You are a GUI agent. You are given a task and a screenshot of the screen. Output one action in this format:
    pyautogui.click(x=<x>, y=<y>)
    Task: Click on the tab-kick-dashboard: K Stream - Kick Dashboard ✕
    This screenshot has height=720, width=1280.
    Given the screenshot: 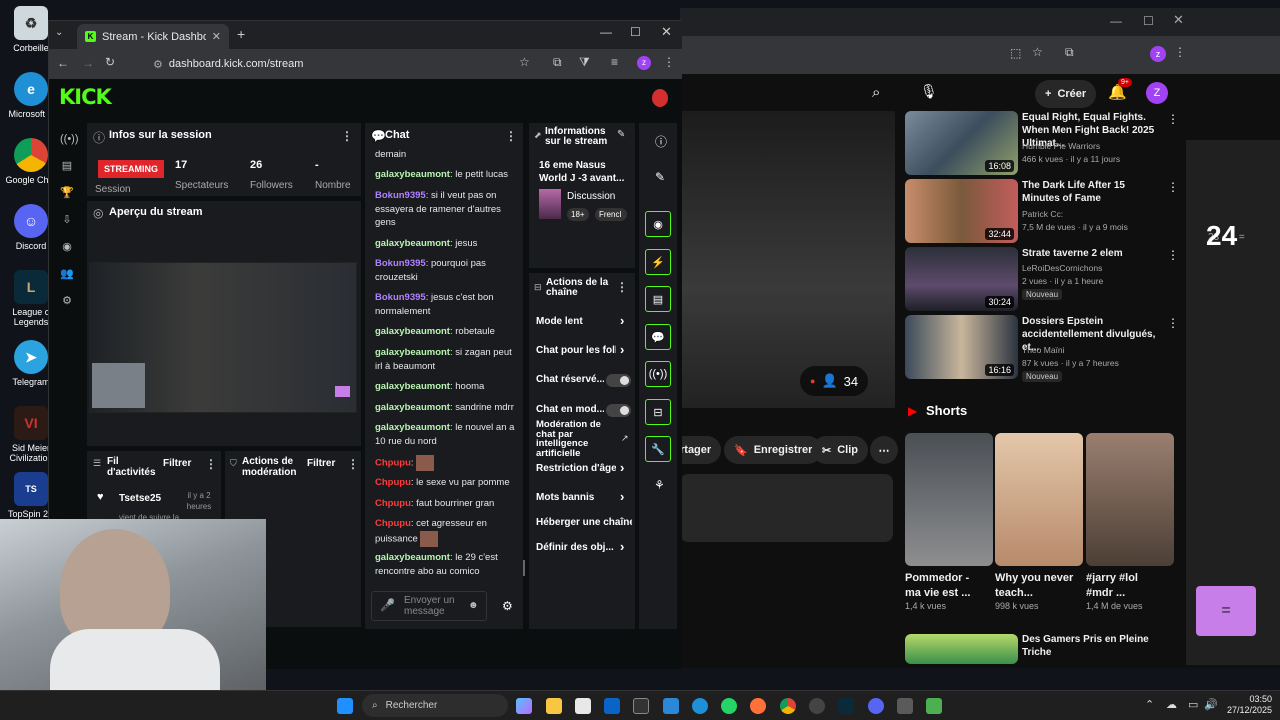 What is the action you would take?
    pyautogui.click(x=153, y=36)
    